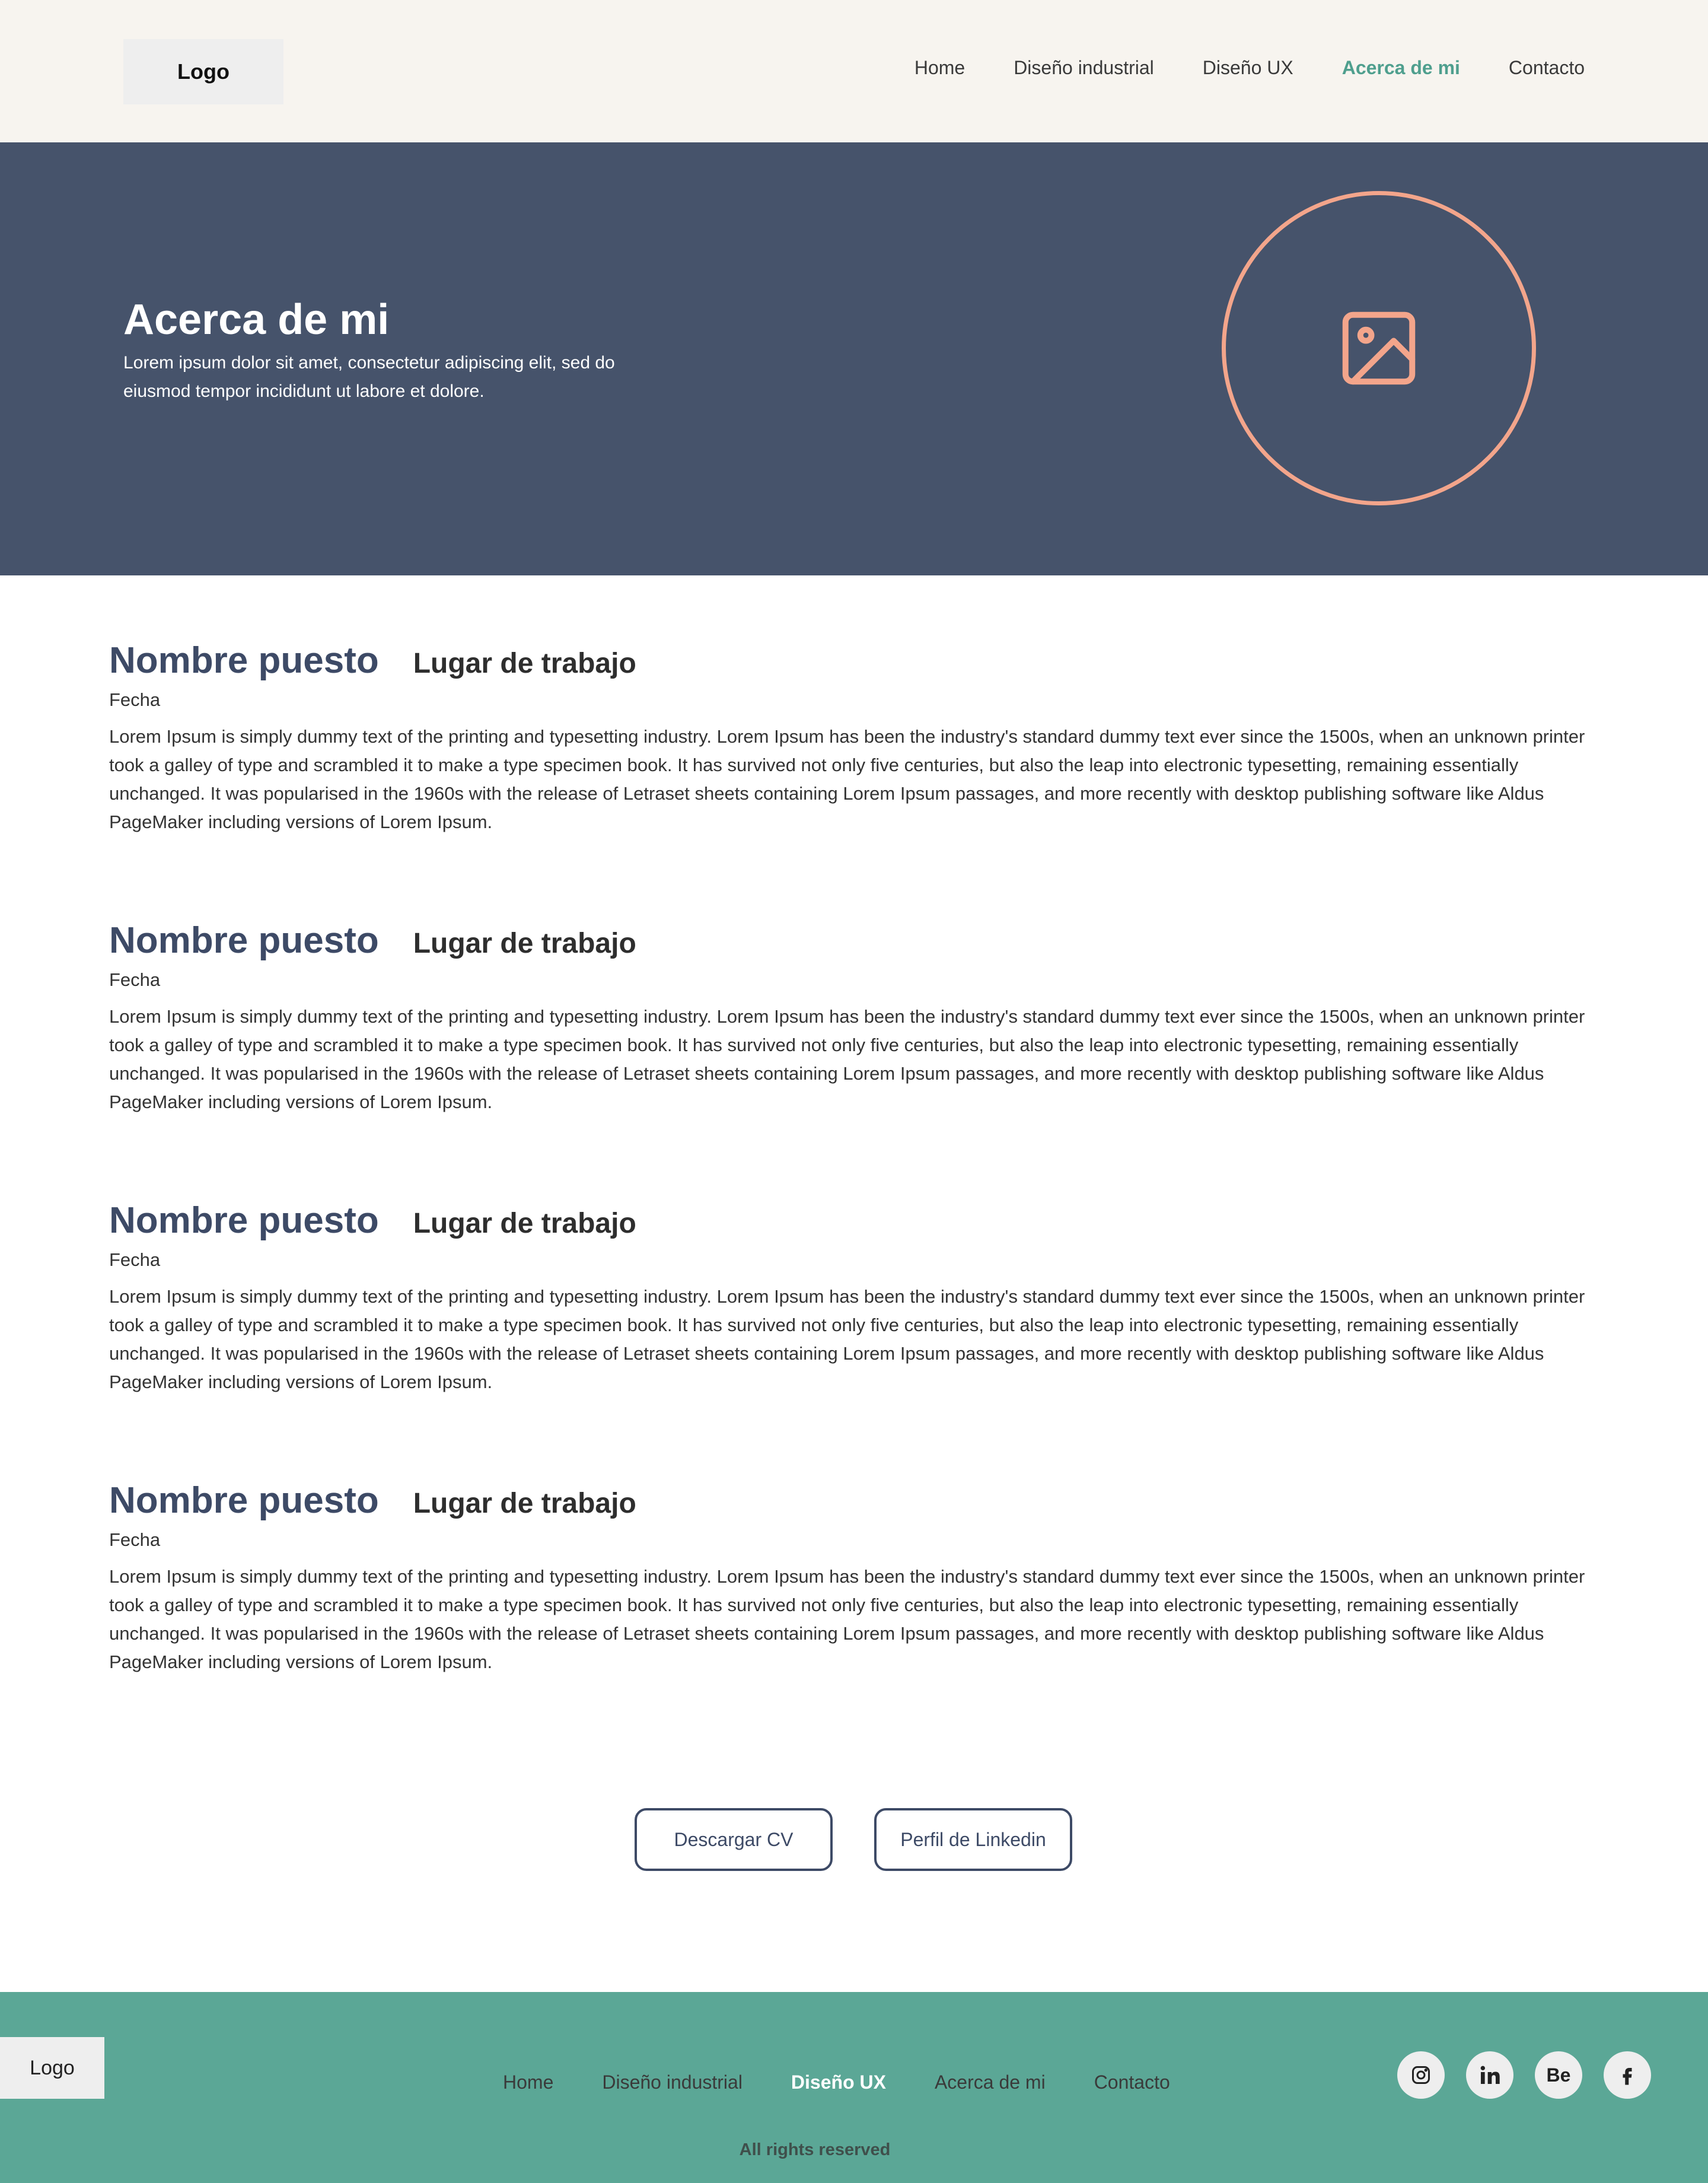  Describe the element at coordinates (991, 2082) in the screenshot. I see `footer-nav-acerca-de-mi: Acerca de mi` at that location.